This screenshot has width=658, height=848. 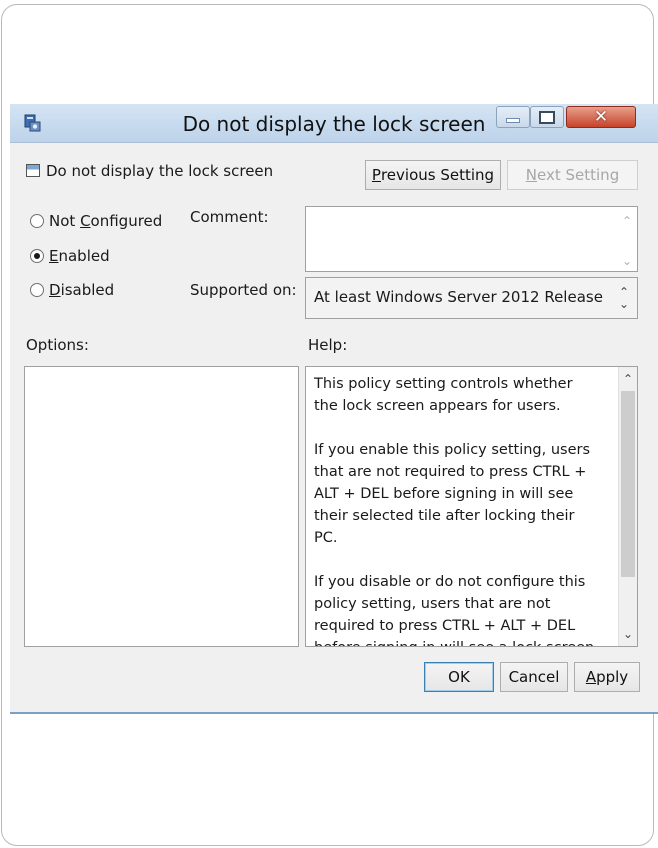 I want to click on policy-name-label: Do not display the lock screen, so click(x=149, y=171).